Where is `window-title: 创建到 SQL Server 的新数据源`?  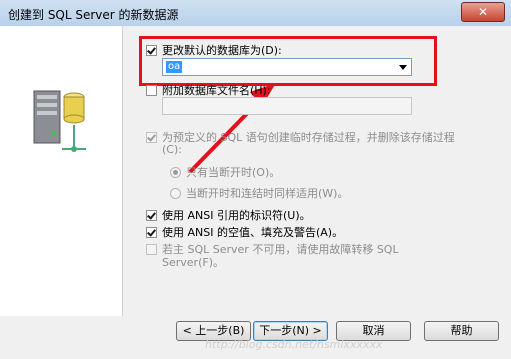 window-title: 创建到 SQL Server 的新数据源 is located at coordinates (93, 15).